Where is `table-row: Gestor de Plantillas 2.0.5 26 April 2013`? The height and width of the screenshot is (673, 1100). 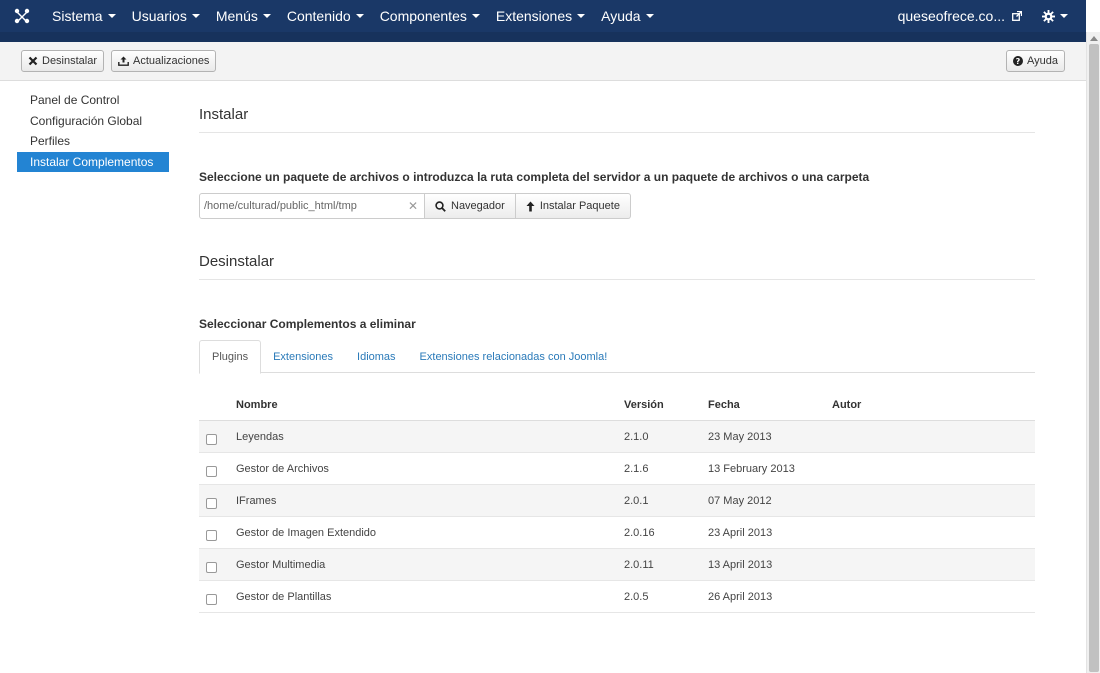
table-row: Gestor de Plantillas 2.0.5 26 April 2013 is located at coordinates (617, 597).